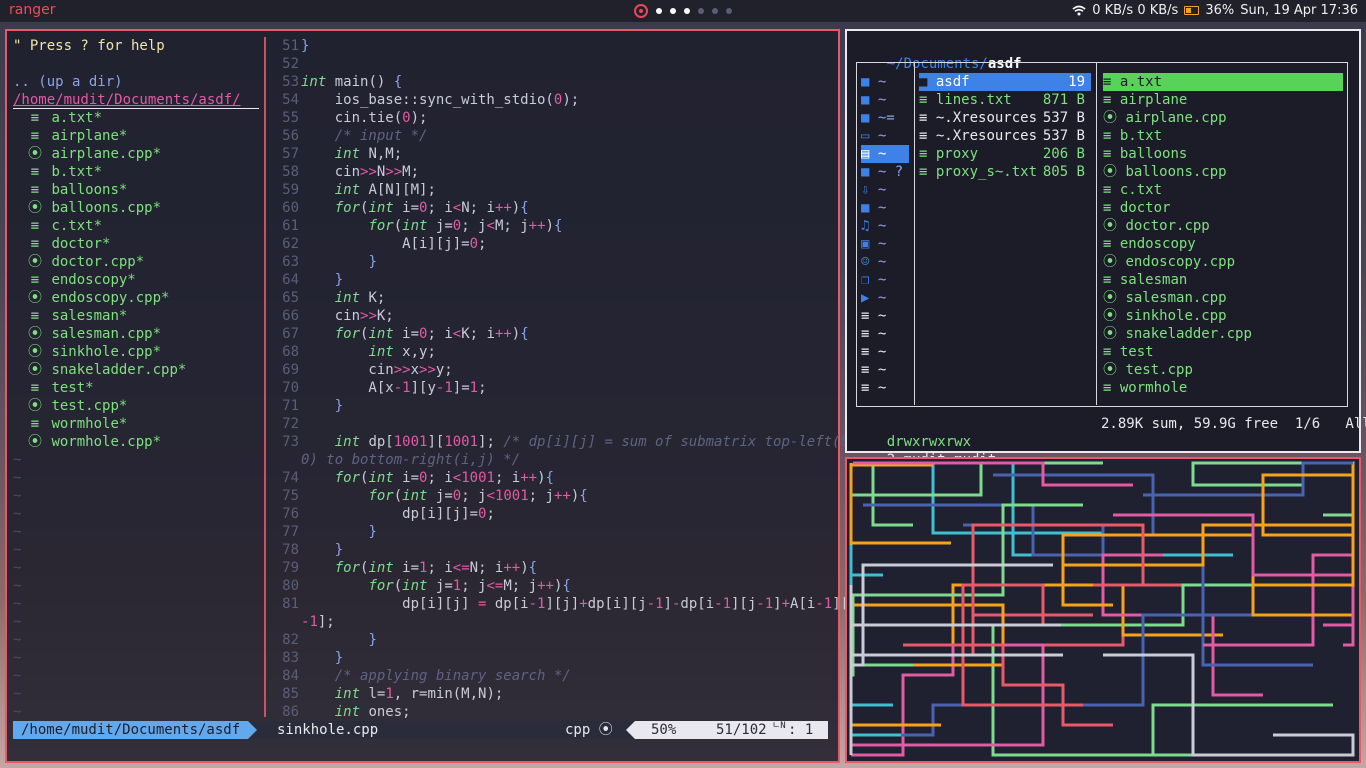 The image size is (1366, 768). I want to click on file-list-item: ⦿ snakeladder.cpp*, so click(106, 370).